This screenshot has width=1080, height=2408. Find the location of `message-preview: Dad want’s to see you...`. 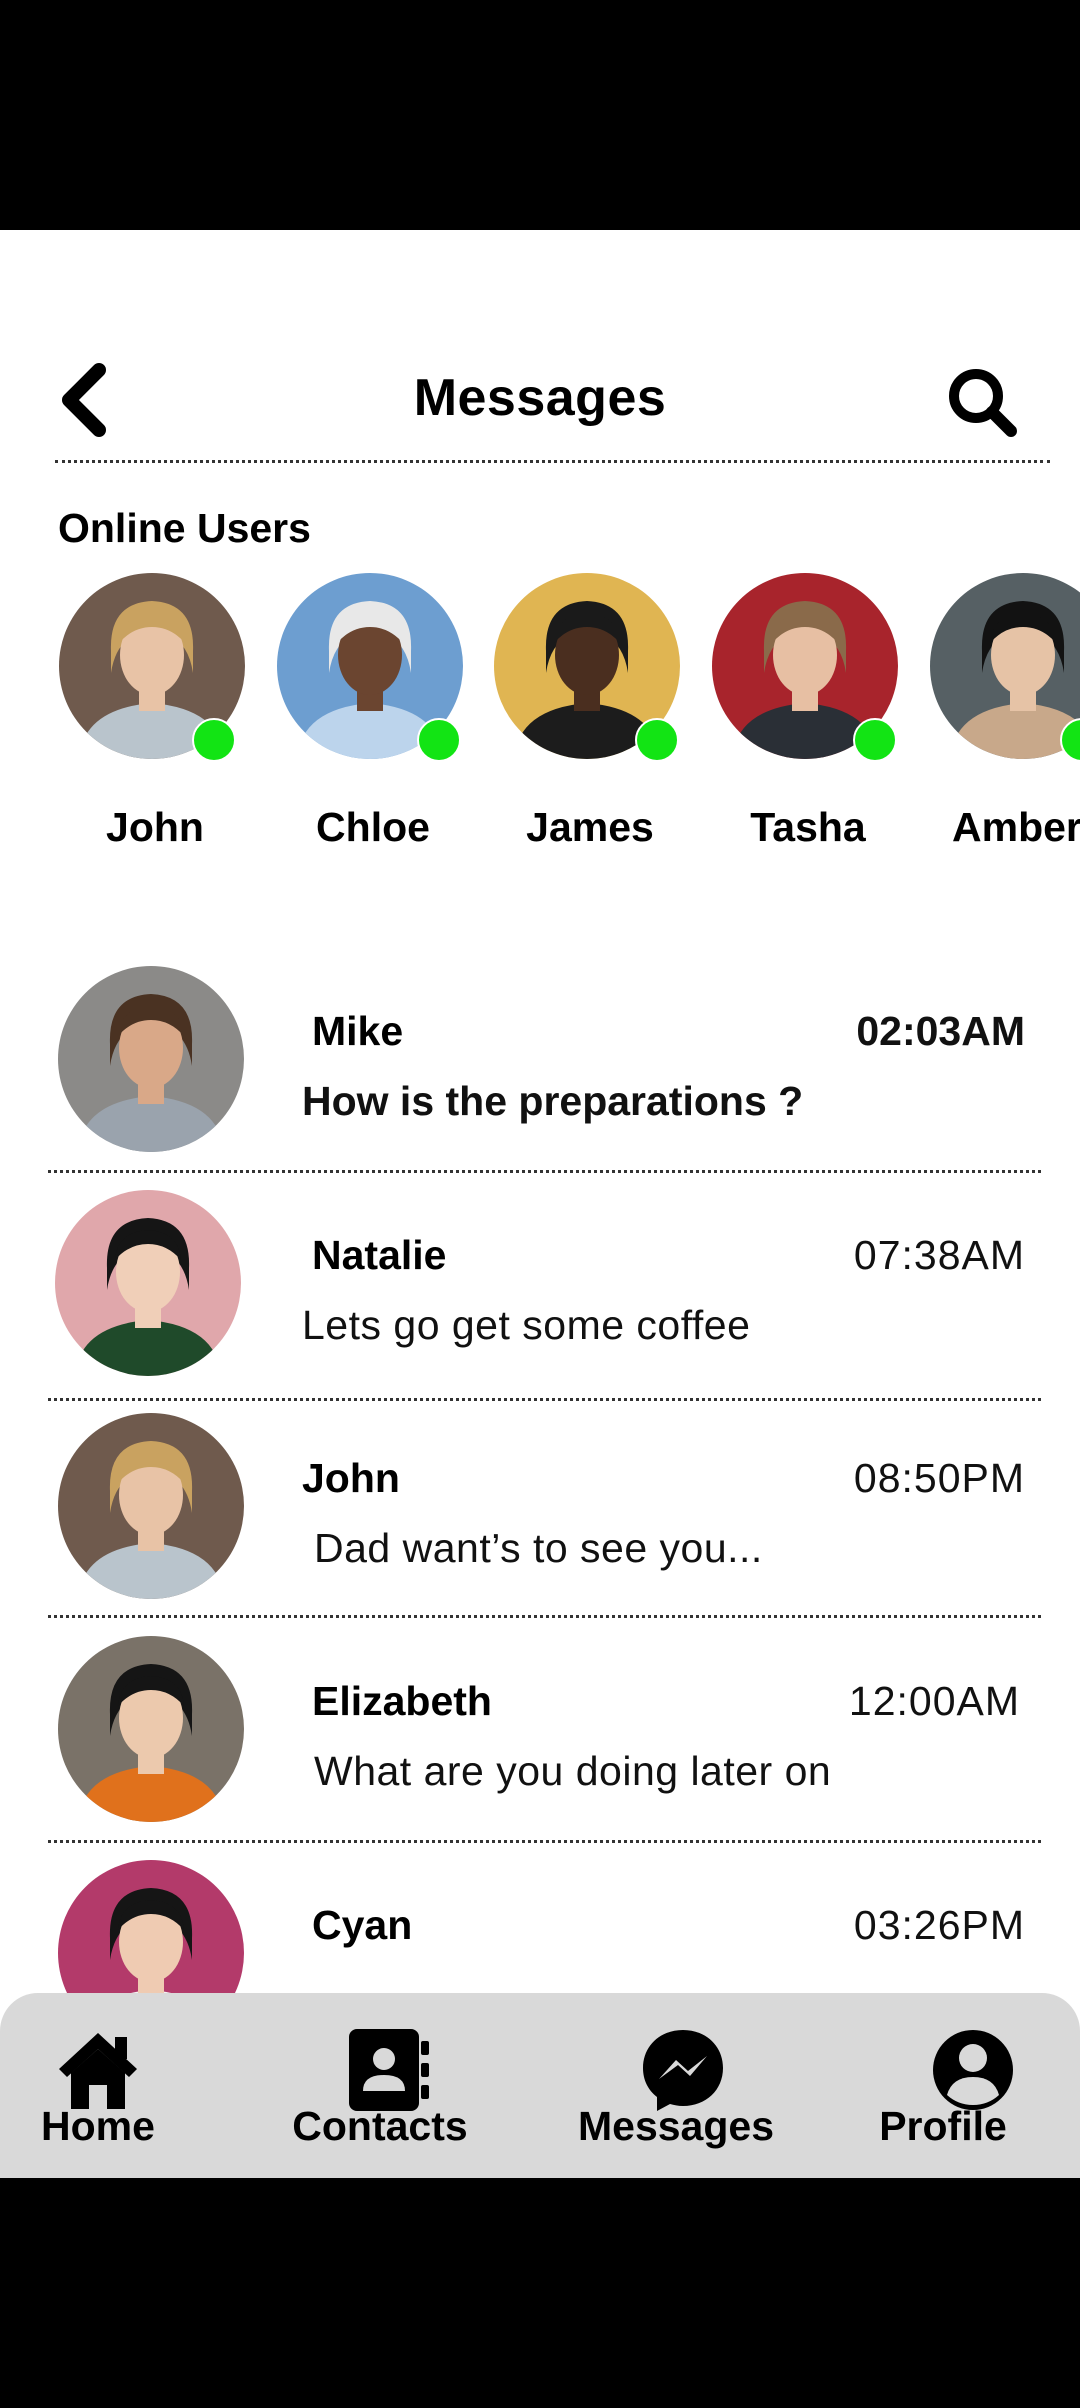

message-preview: Dad want’s to see you... is located at coordinates (538, 1548).